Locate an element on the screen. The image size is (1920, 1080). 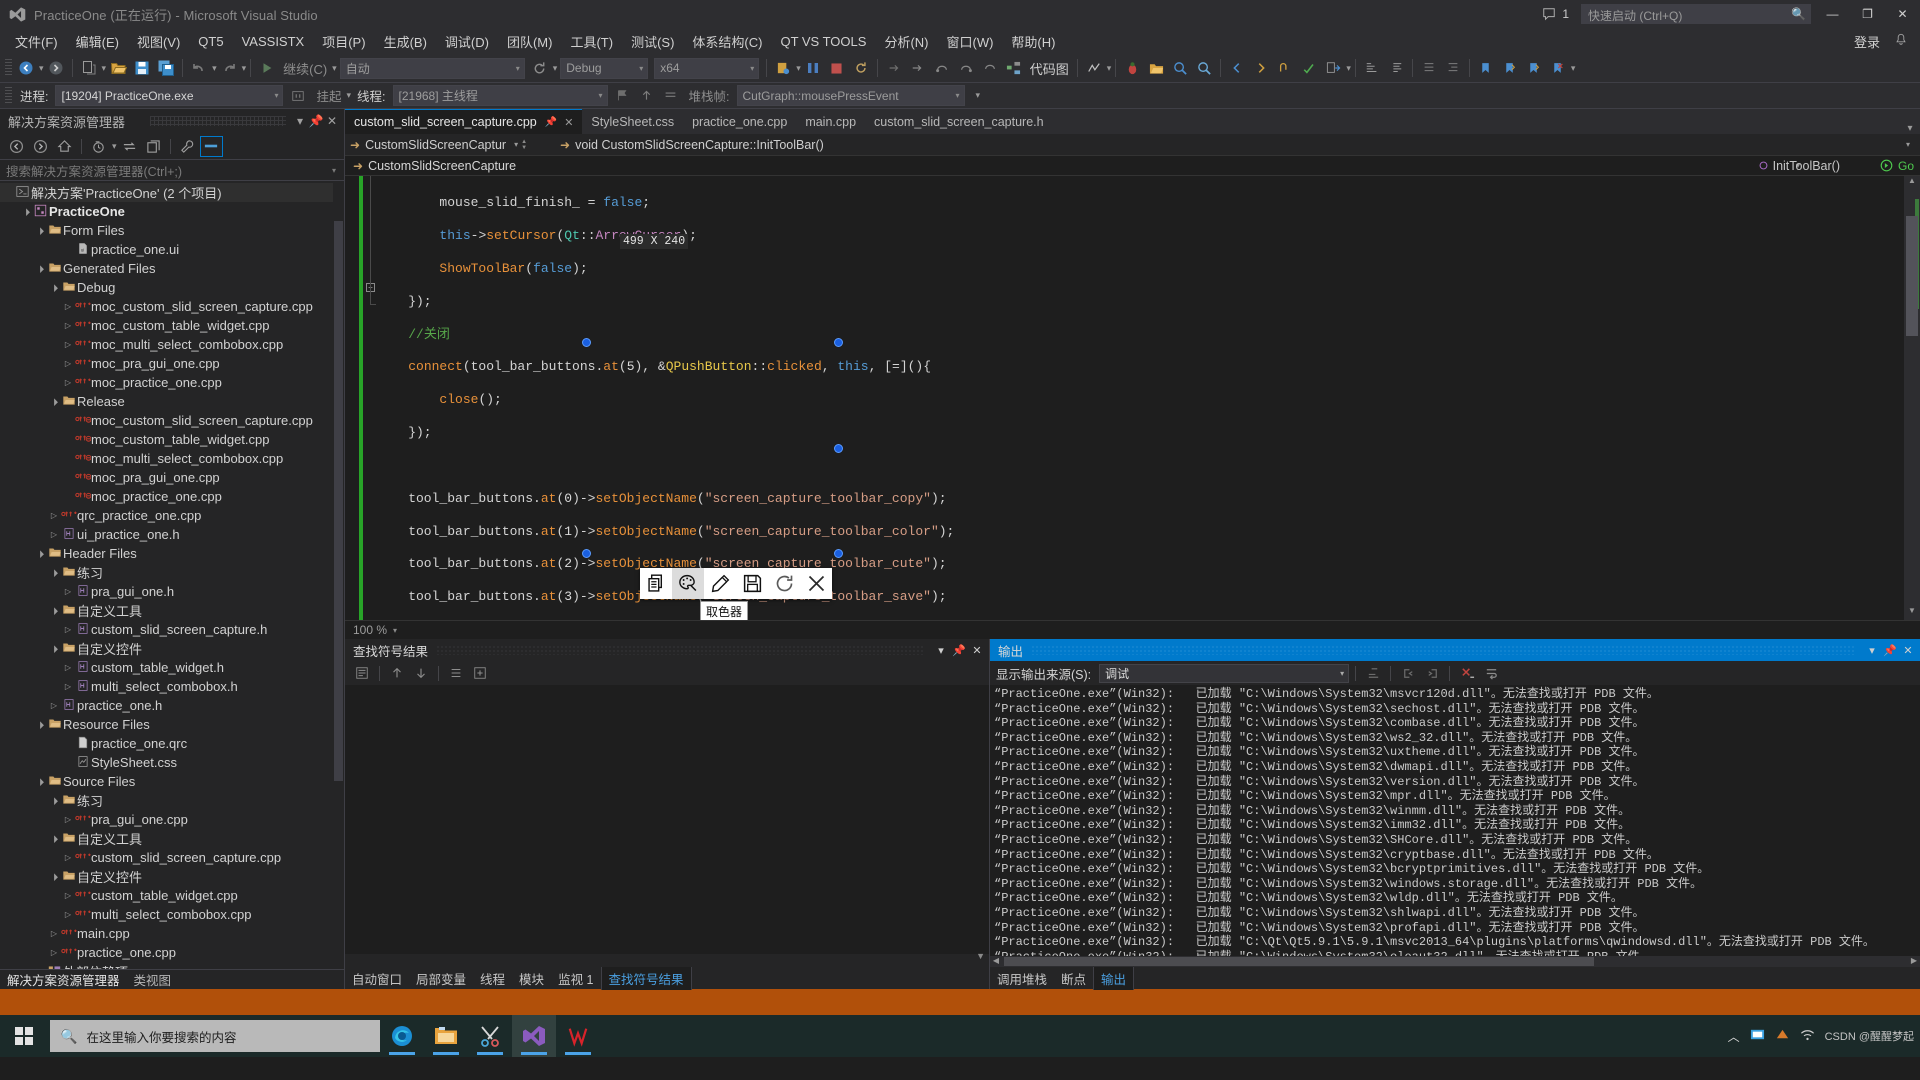
tab-custom-slid-screen-capture-h: custom_slid_screen_capture.h is located at coordinates (959, 121).